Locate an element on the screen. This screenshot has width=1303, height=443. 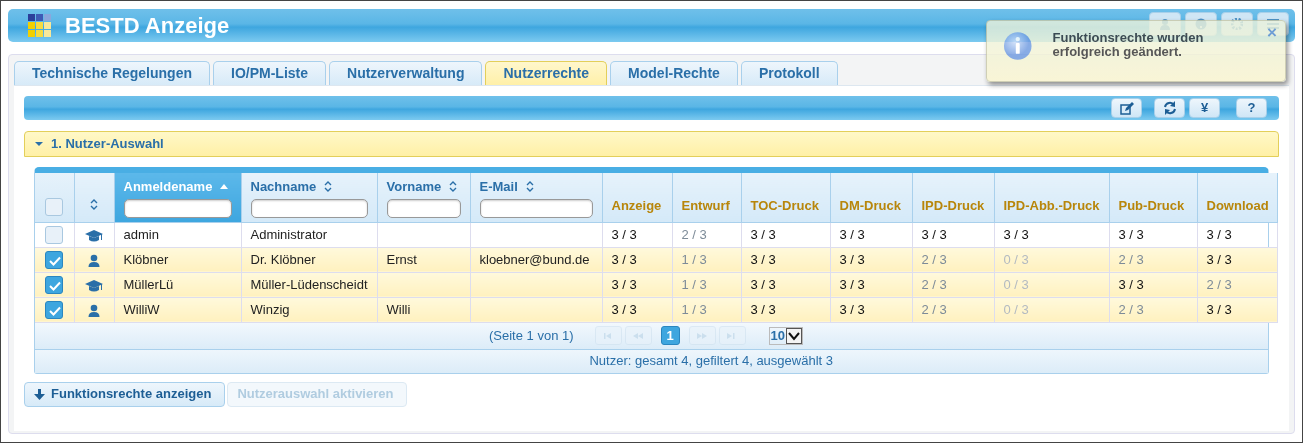
select-all-checkbox is located at coordinates (54, 206).